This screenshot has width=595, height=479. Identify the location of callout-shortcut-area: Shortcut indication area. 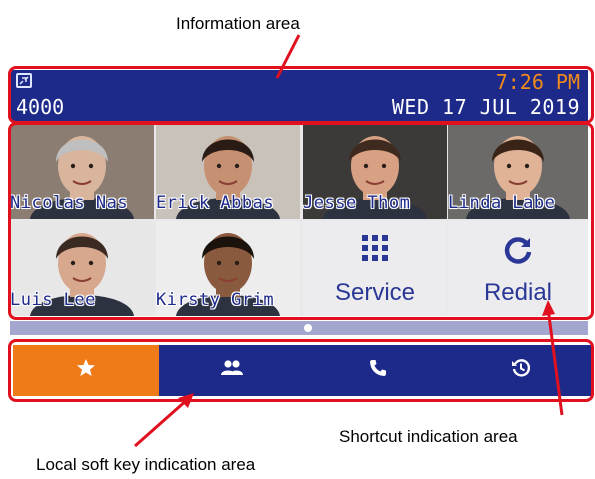
(428, 436).